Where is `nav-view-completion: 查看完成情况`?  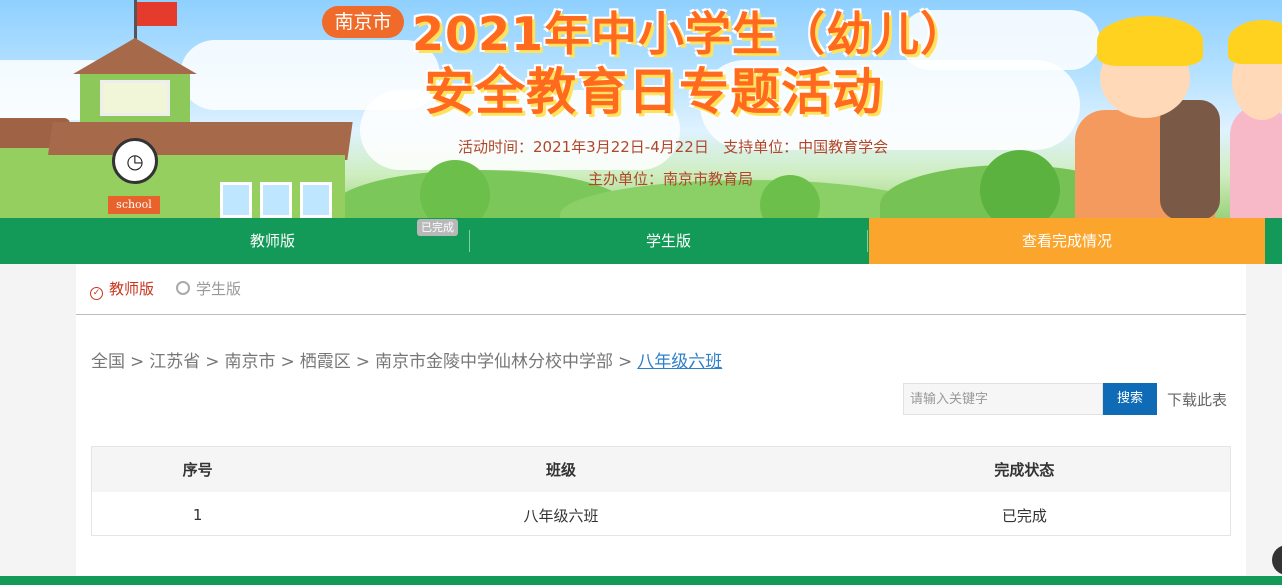
nav-view-completion: 查看完成情况 is located at coordinates (1067, 241).